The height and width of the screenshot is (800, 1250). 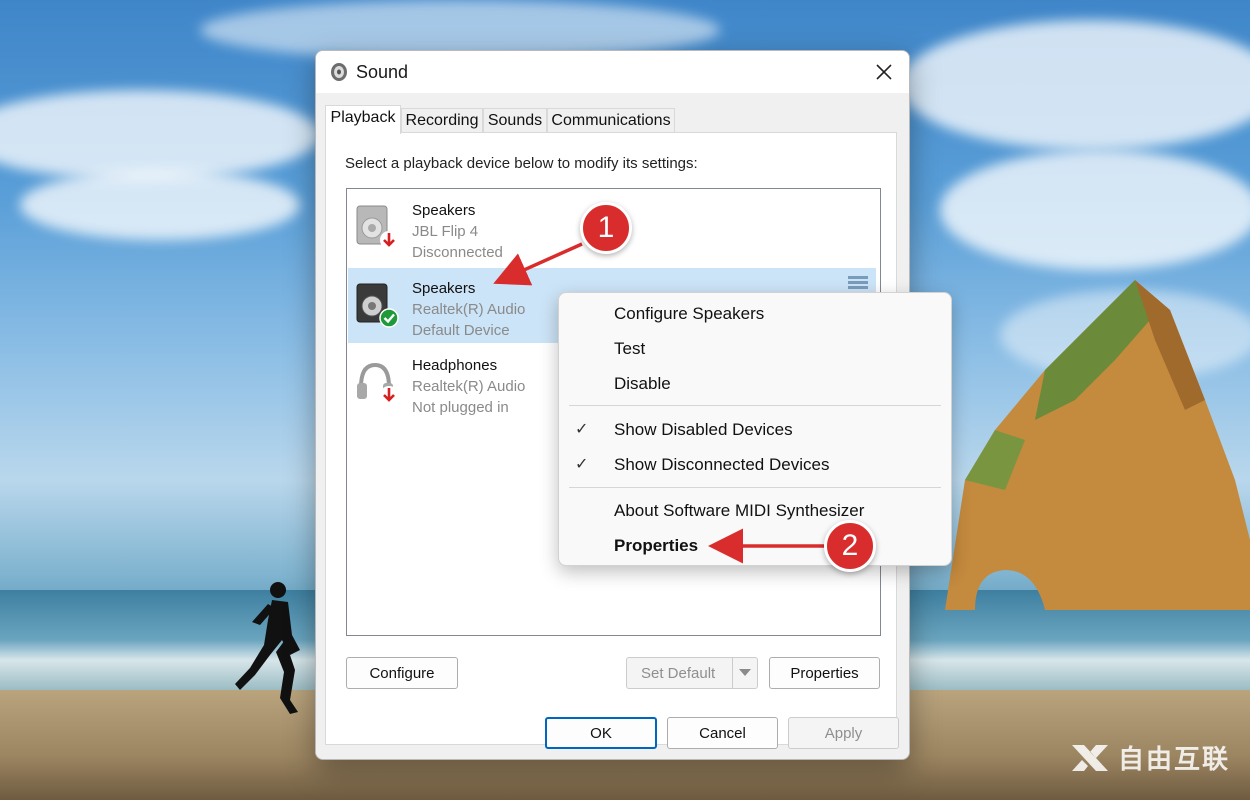 I want to click on annotation-badge-1: 1, so click(x=606, y=228).